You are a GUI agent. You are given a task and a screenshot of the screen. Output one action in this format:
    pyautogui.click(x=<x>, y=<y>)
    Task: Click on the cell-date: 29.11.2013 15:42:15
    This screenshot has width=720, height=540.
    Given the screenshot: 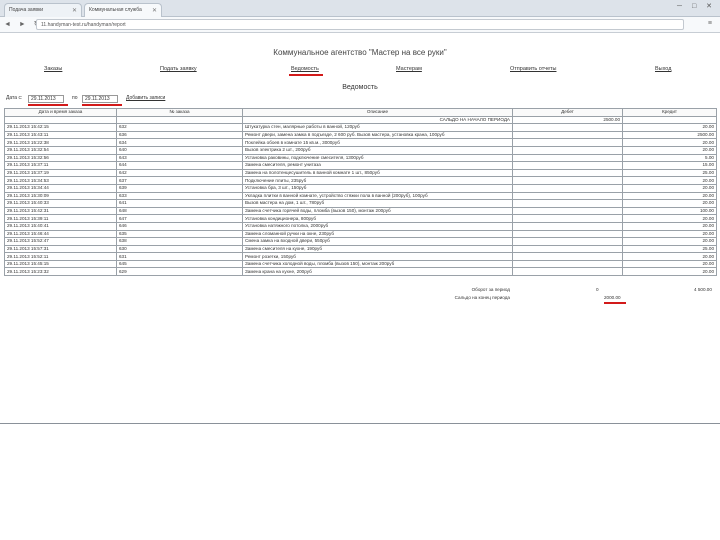 What is the action you would take?
    pyautogui.click(x=60, y=127)
    